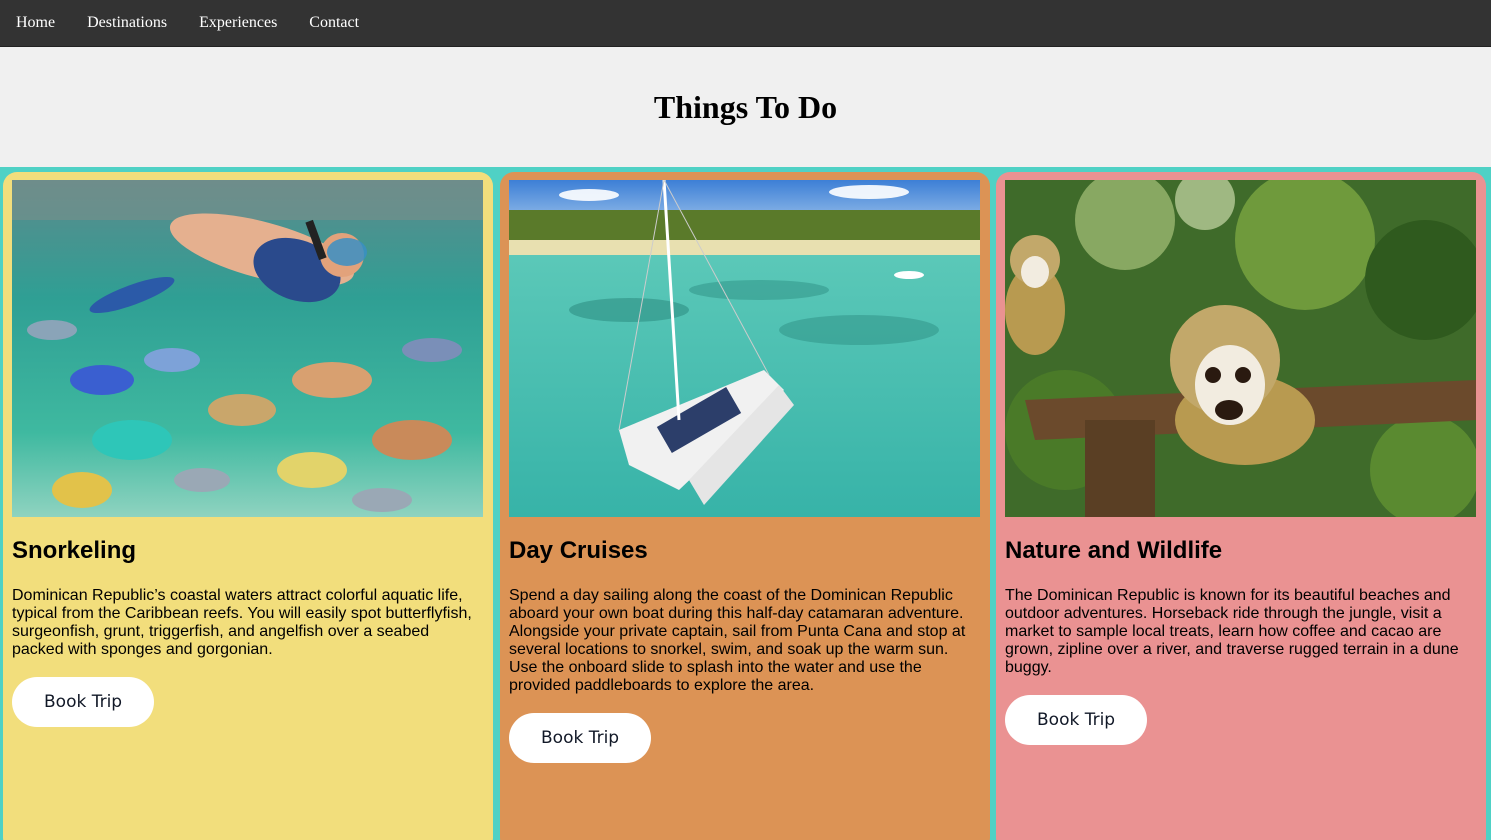 The height and width of the screenshot is (840, 1491). What do you see at coordinates (745, 23) in the screenshot?
I see `top-navbar: Home Destinations Experiences Contact` at bounding box center [745, 23].